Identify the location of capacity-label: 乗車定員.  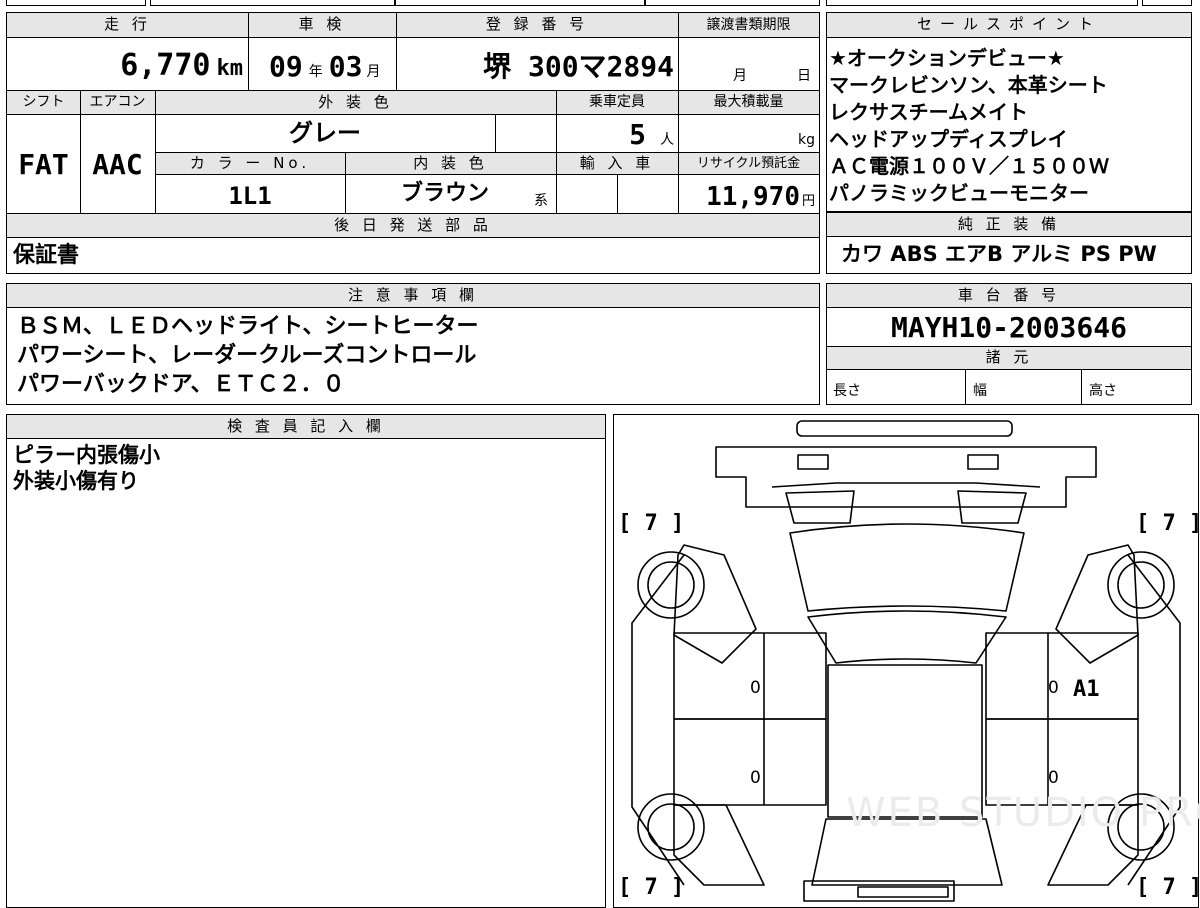
(617, 102).